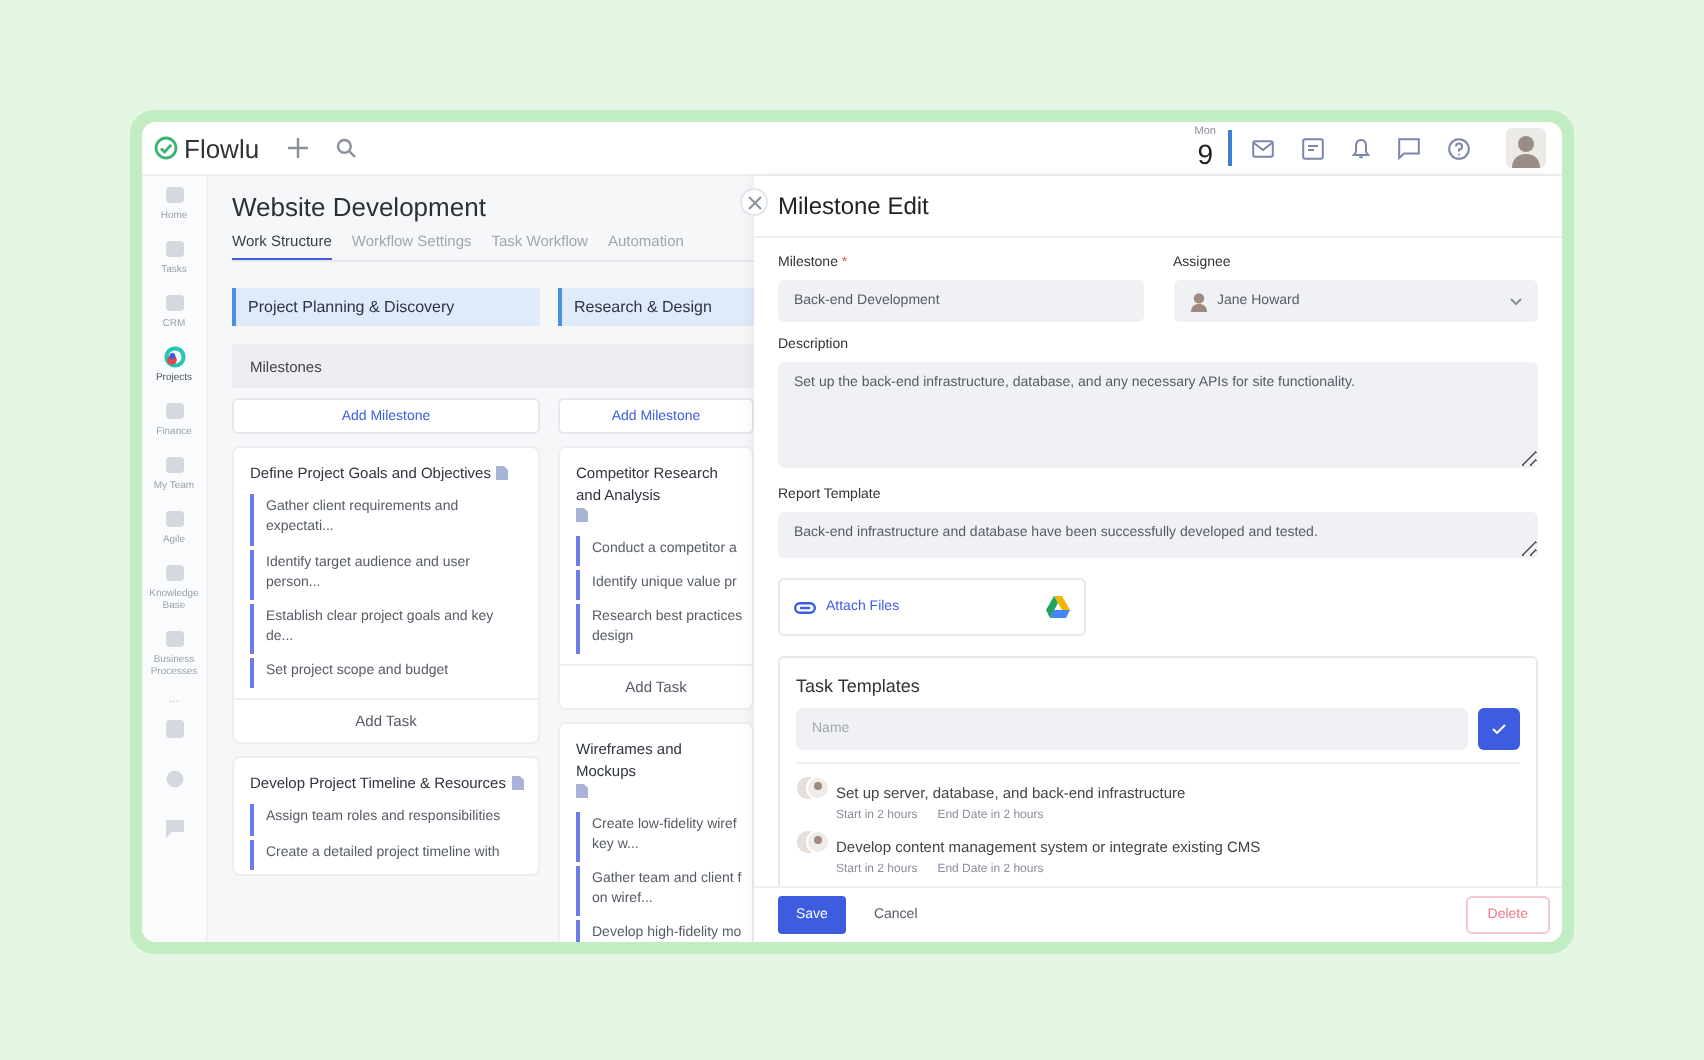  I want to click on confirm-button, so click(1499, 729).